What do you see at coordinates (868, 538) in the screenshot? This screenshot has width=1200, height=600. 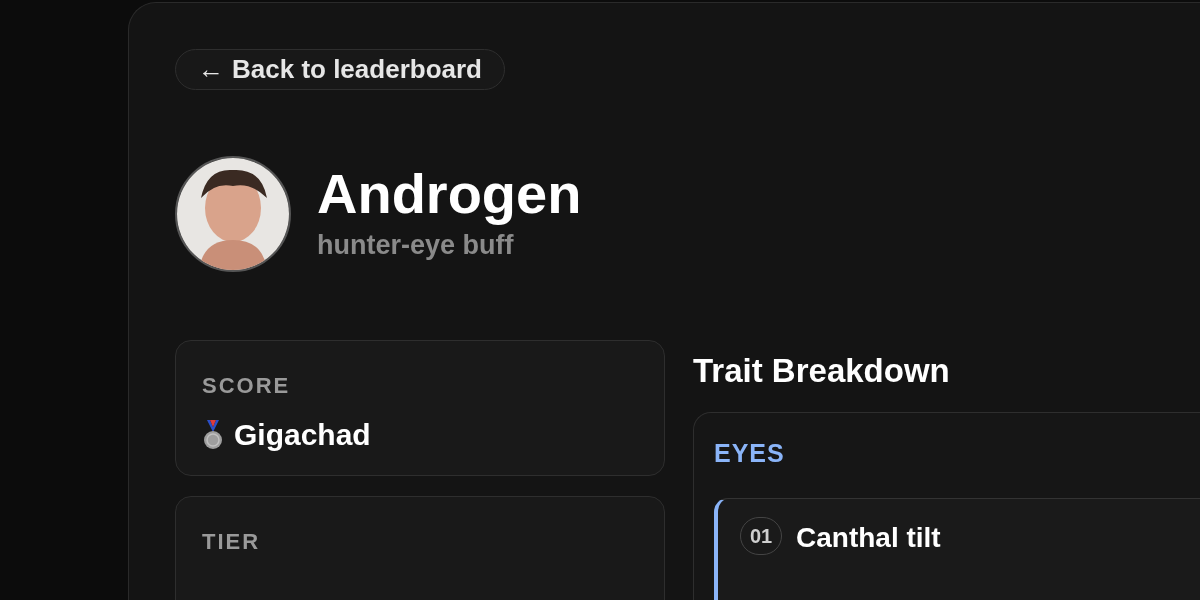 I see `trait-name: Canthal tilt` at bounding box center [868, 538].